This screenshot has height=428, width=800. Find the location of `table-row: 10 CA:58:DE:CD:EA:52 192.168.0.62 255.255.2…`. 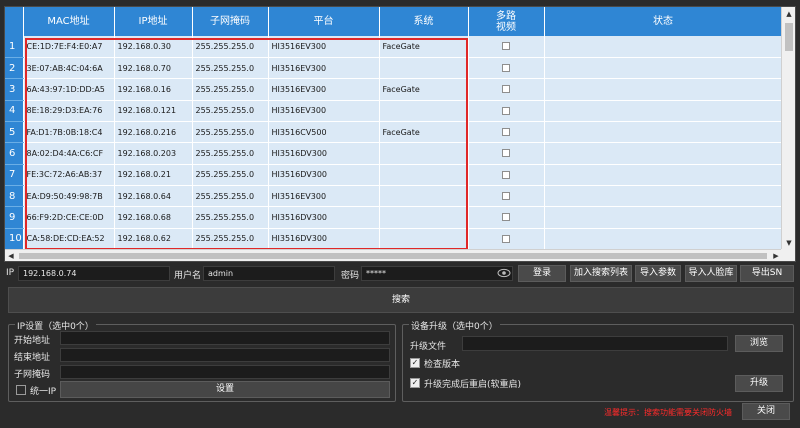

table-row: 10 CA:58:DE:CD:EA:52 192.168.0.62 255.255.2… is located at coordinates (394, 239).